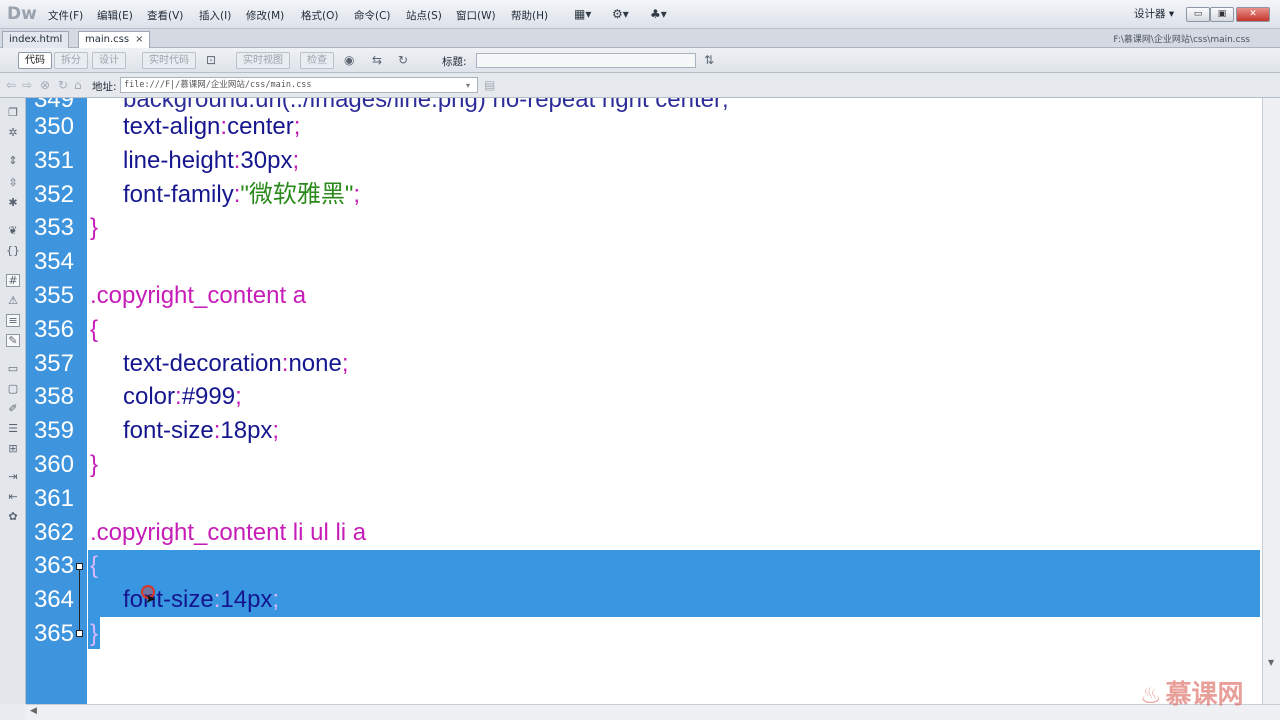  I want to click on scroll-down-icon: ▼, so click(1271, 662).